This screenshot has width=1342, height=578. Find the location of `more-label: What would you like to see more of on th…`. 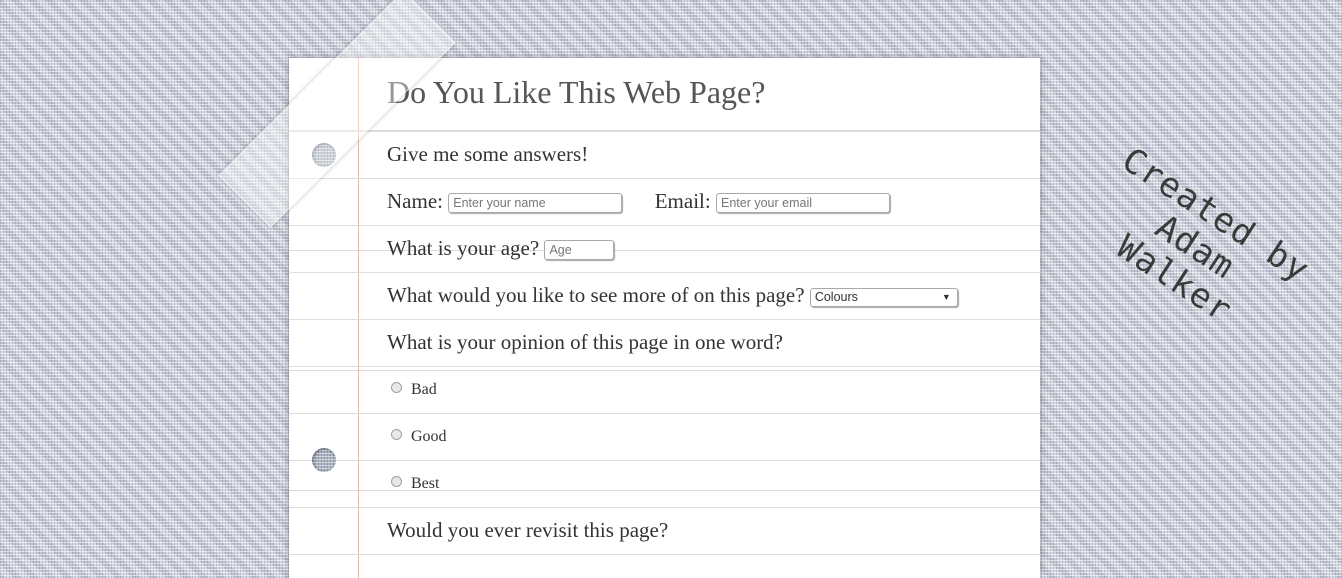

more-label: What would you like to see more of on th… is located at coordinates (596, 295).